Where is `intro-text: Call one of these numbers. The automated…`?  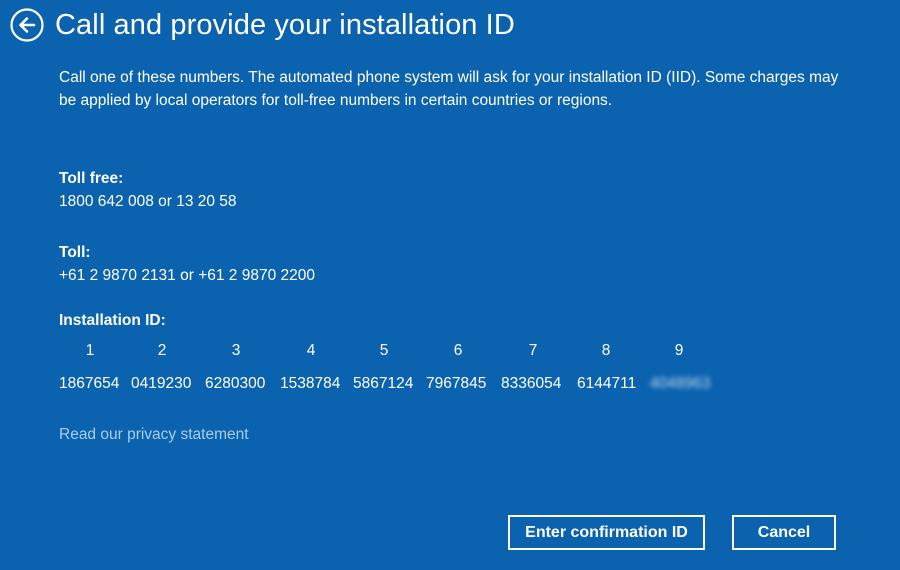 intro-text: Call one of these numbers. The automated… is located at coordinates (449, 89).